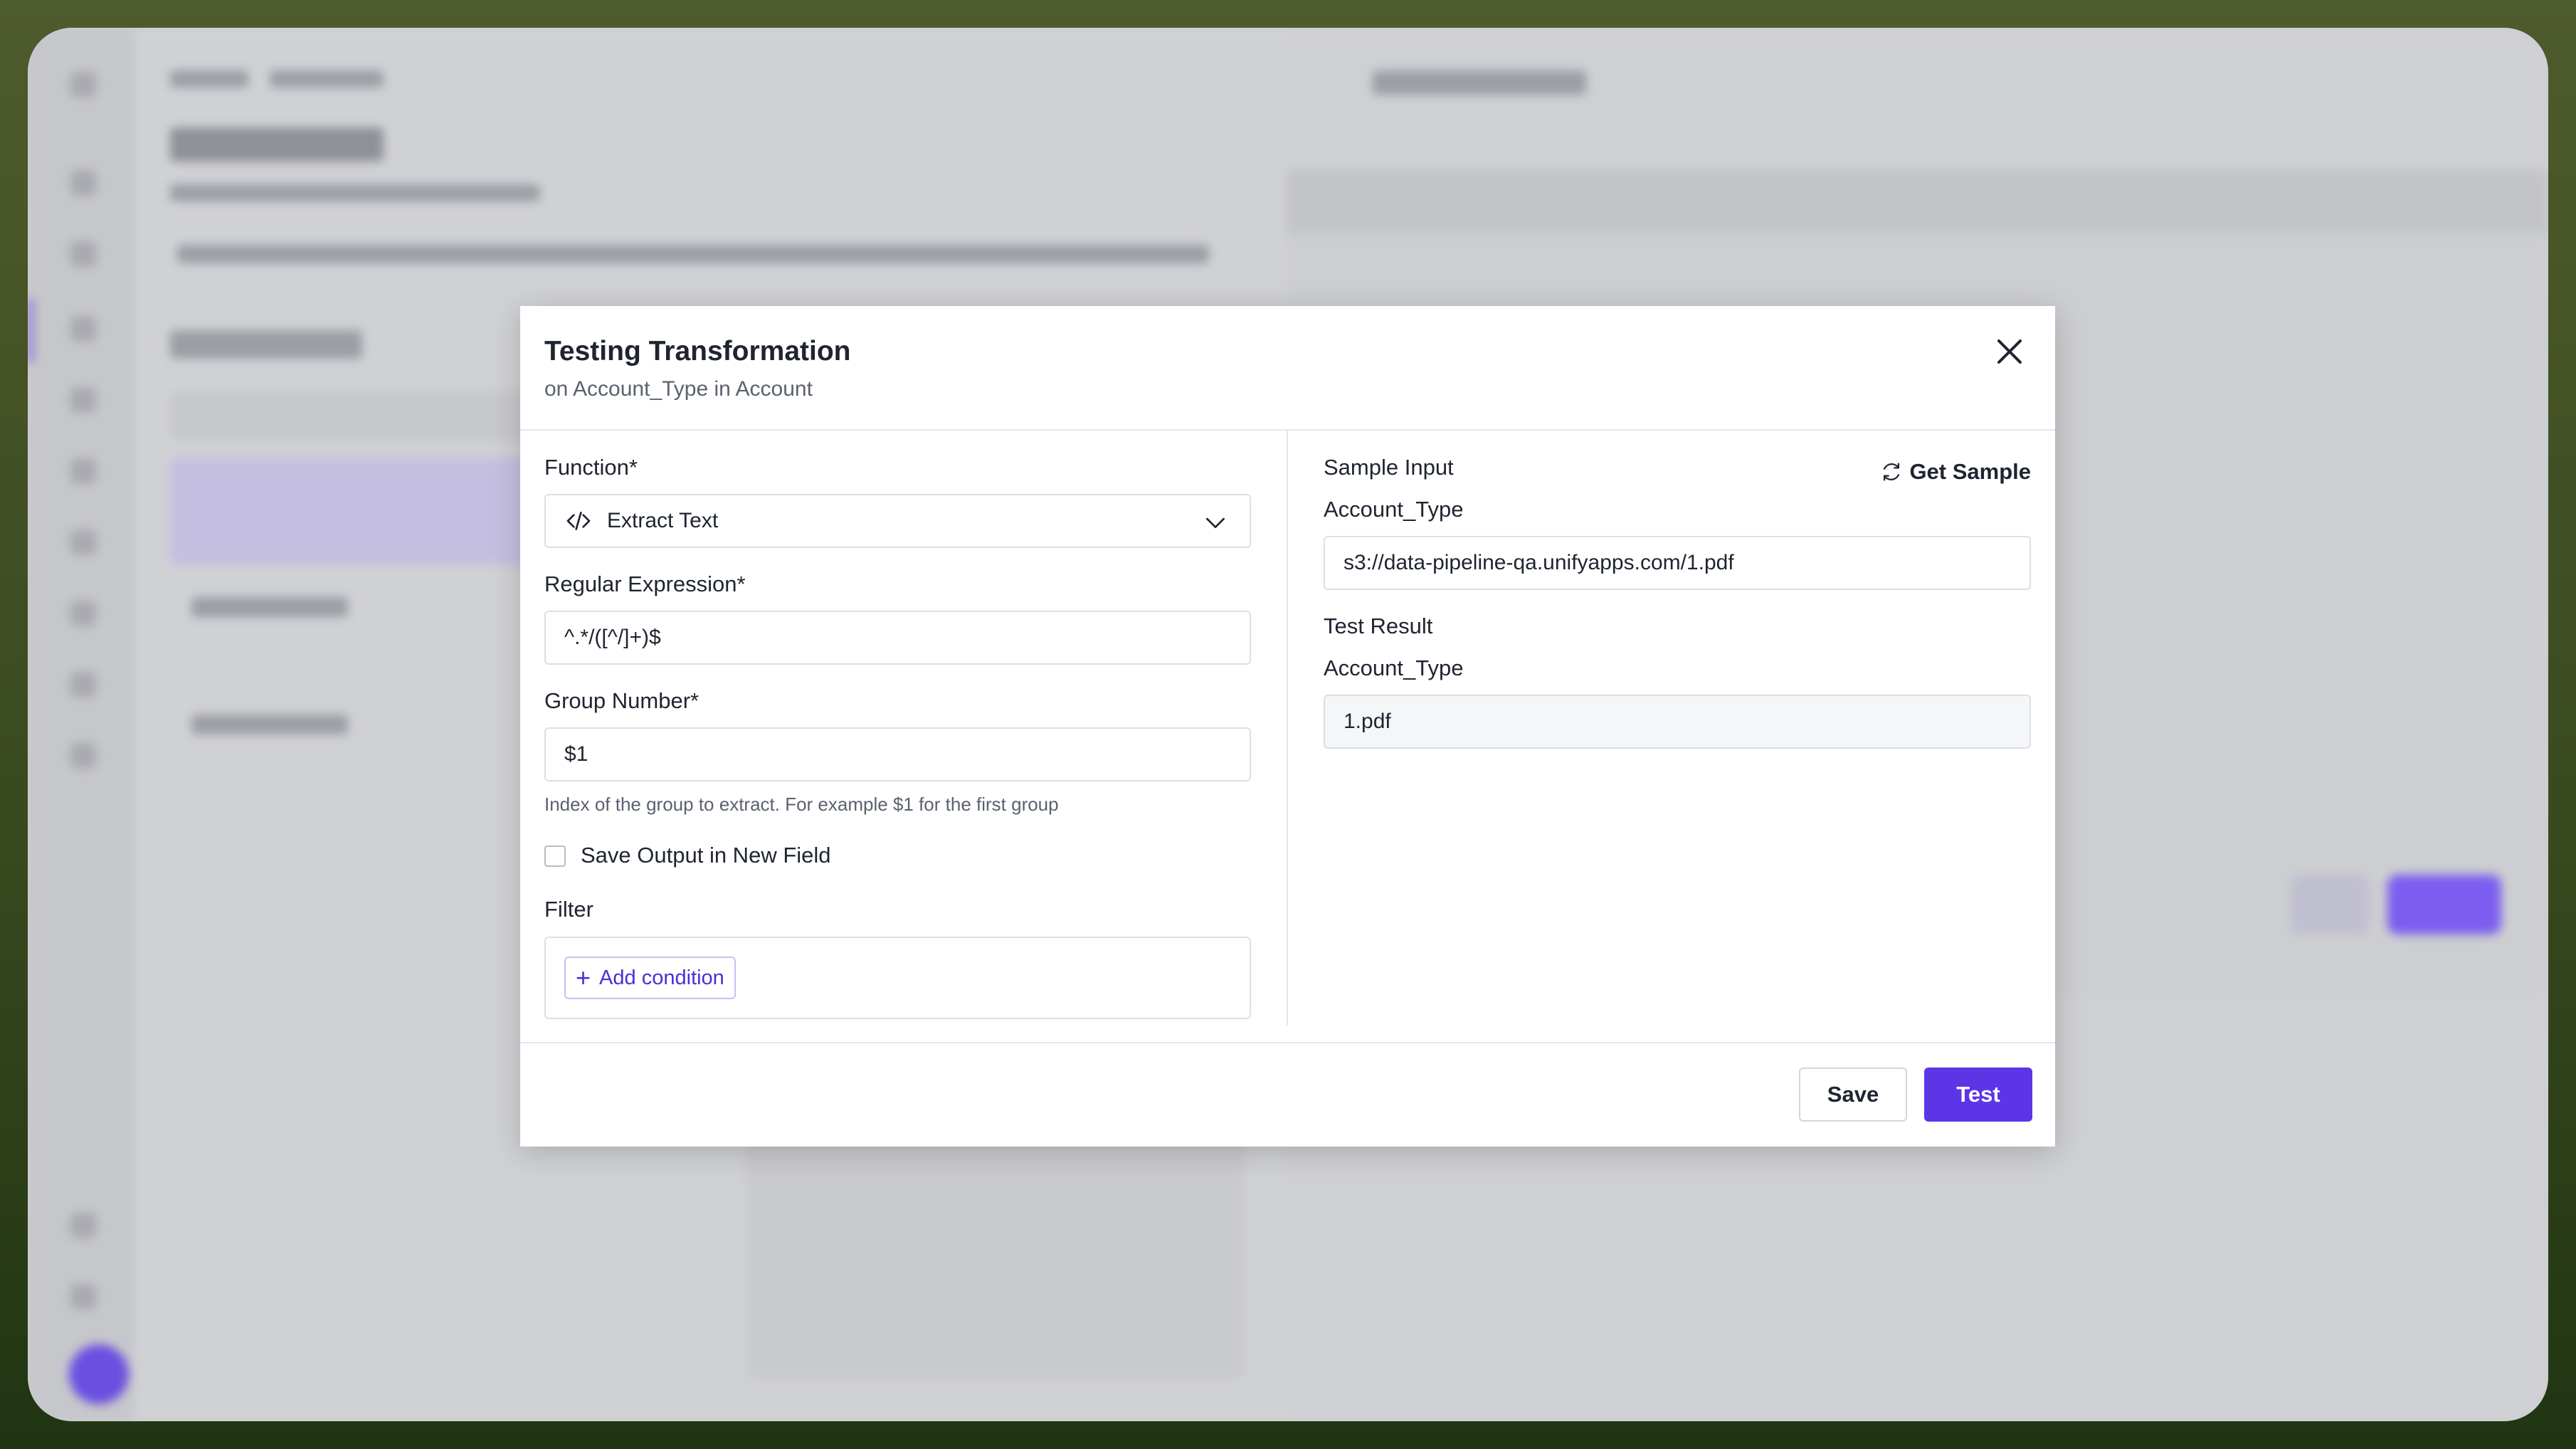 The height and width of the screenshot is (1449, 2576). What do you see at coordinates (663, 521) in the screenshot?
I see `function-select-value: Extract Text` at bounding box center [663, 521].